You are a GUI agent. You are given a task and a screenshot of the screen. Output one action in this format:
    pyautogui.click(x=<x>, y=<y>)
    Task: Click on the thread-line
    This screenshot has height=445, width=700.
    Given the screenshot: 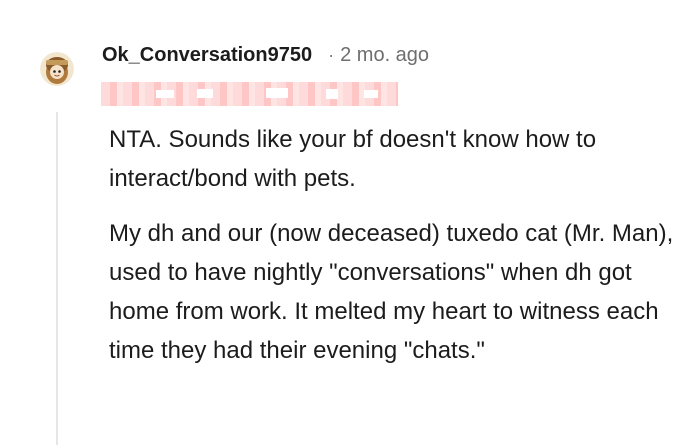 What is the action you would take?
    pyautogui.click(x=57, y=278)
    